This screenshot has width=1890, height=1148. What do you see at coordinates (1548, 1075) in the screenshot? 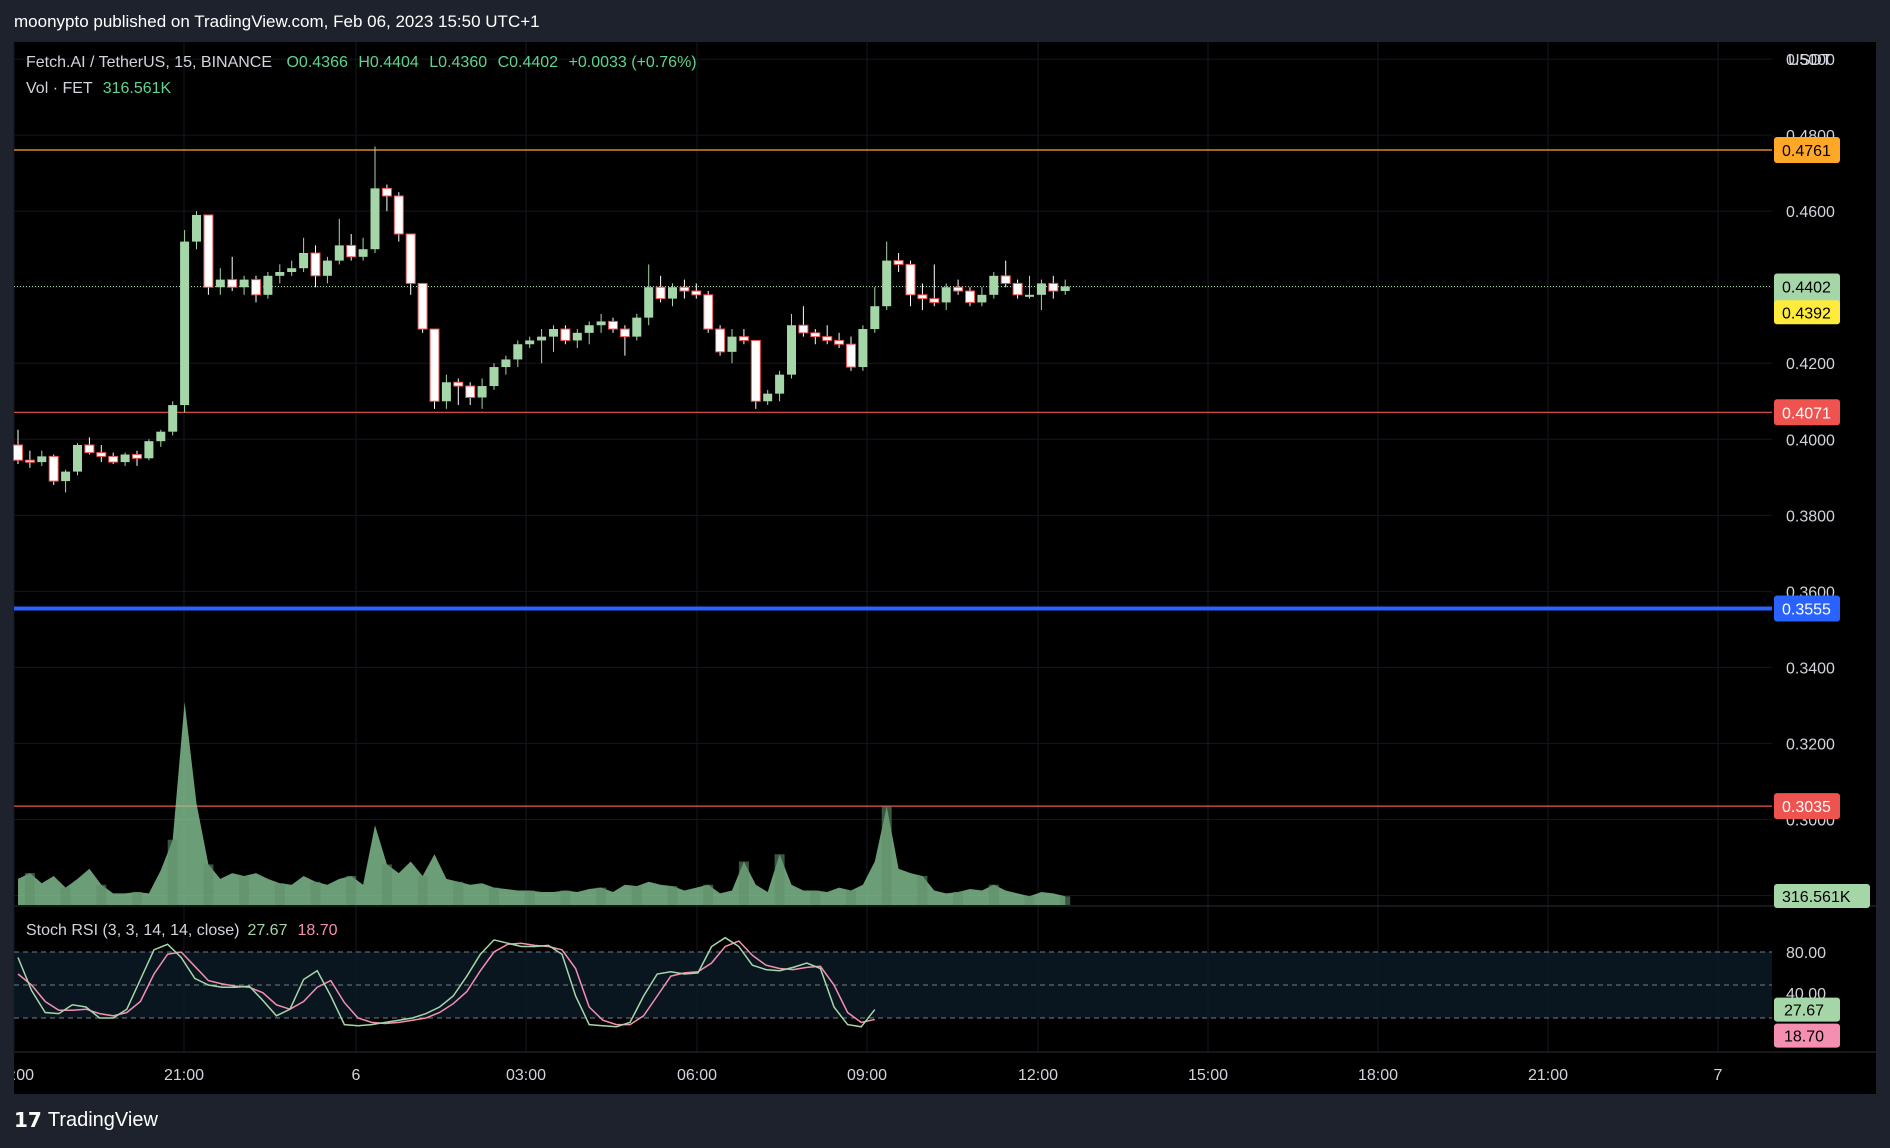
I see `time-tick: 21:00` at bounding box center [1548, 1075].